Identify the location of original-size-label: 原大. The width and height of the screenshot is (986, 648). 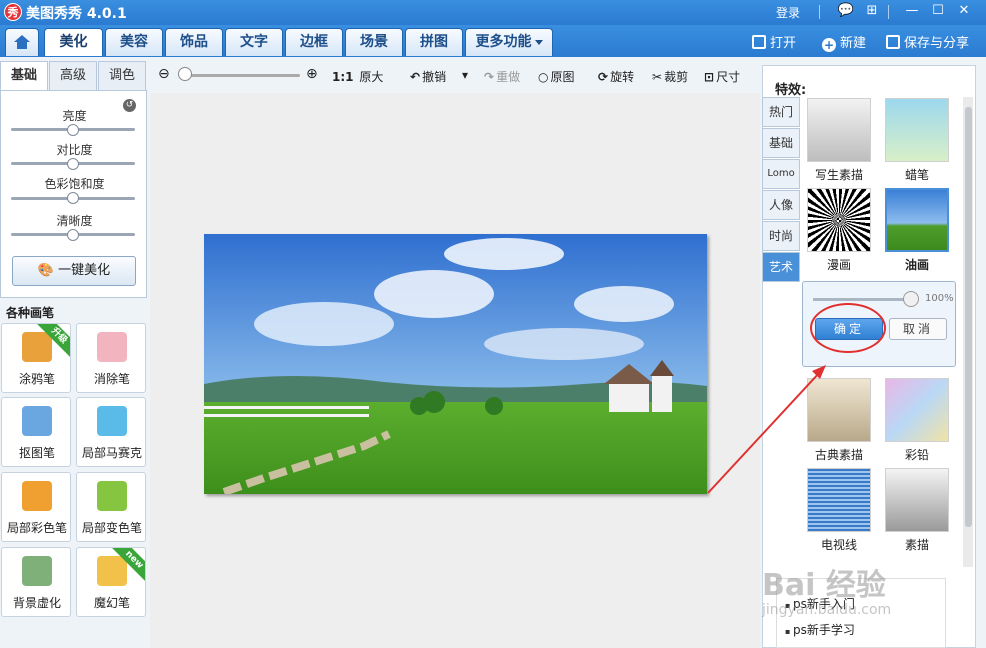
(371, 77).